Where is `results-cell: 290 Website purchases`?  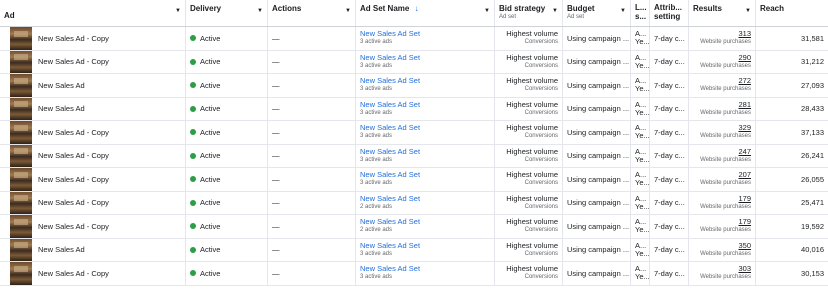
results-cell: 290 Website purchases is located at coordinates (722, 61).